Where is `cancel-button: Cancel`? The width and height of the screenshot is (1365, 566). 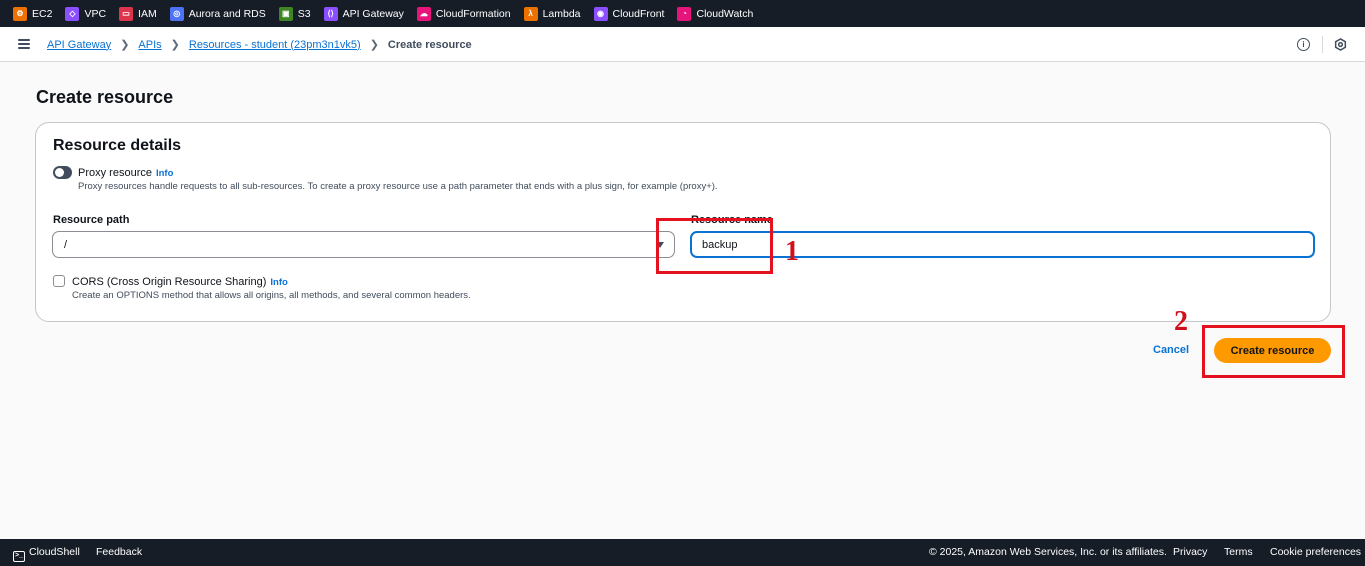 cancel-button: Cancel is located at coordinates (1171, 350).